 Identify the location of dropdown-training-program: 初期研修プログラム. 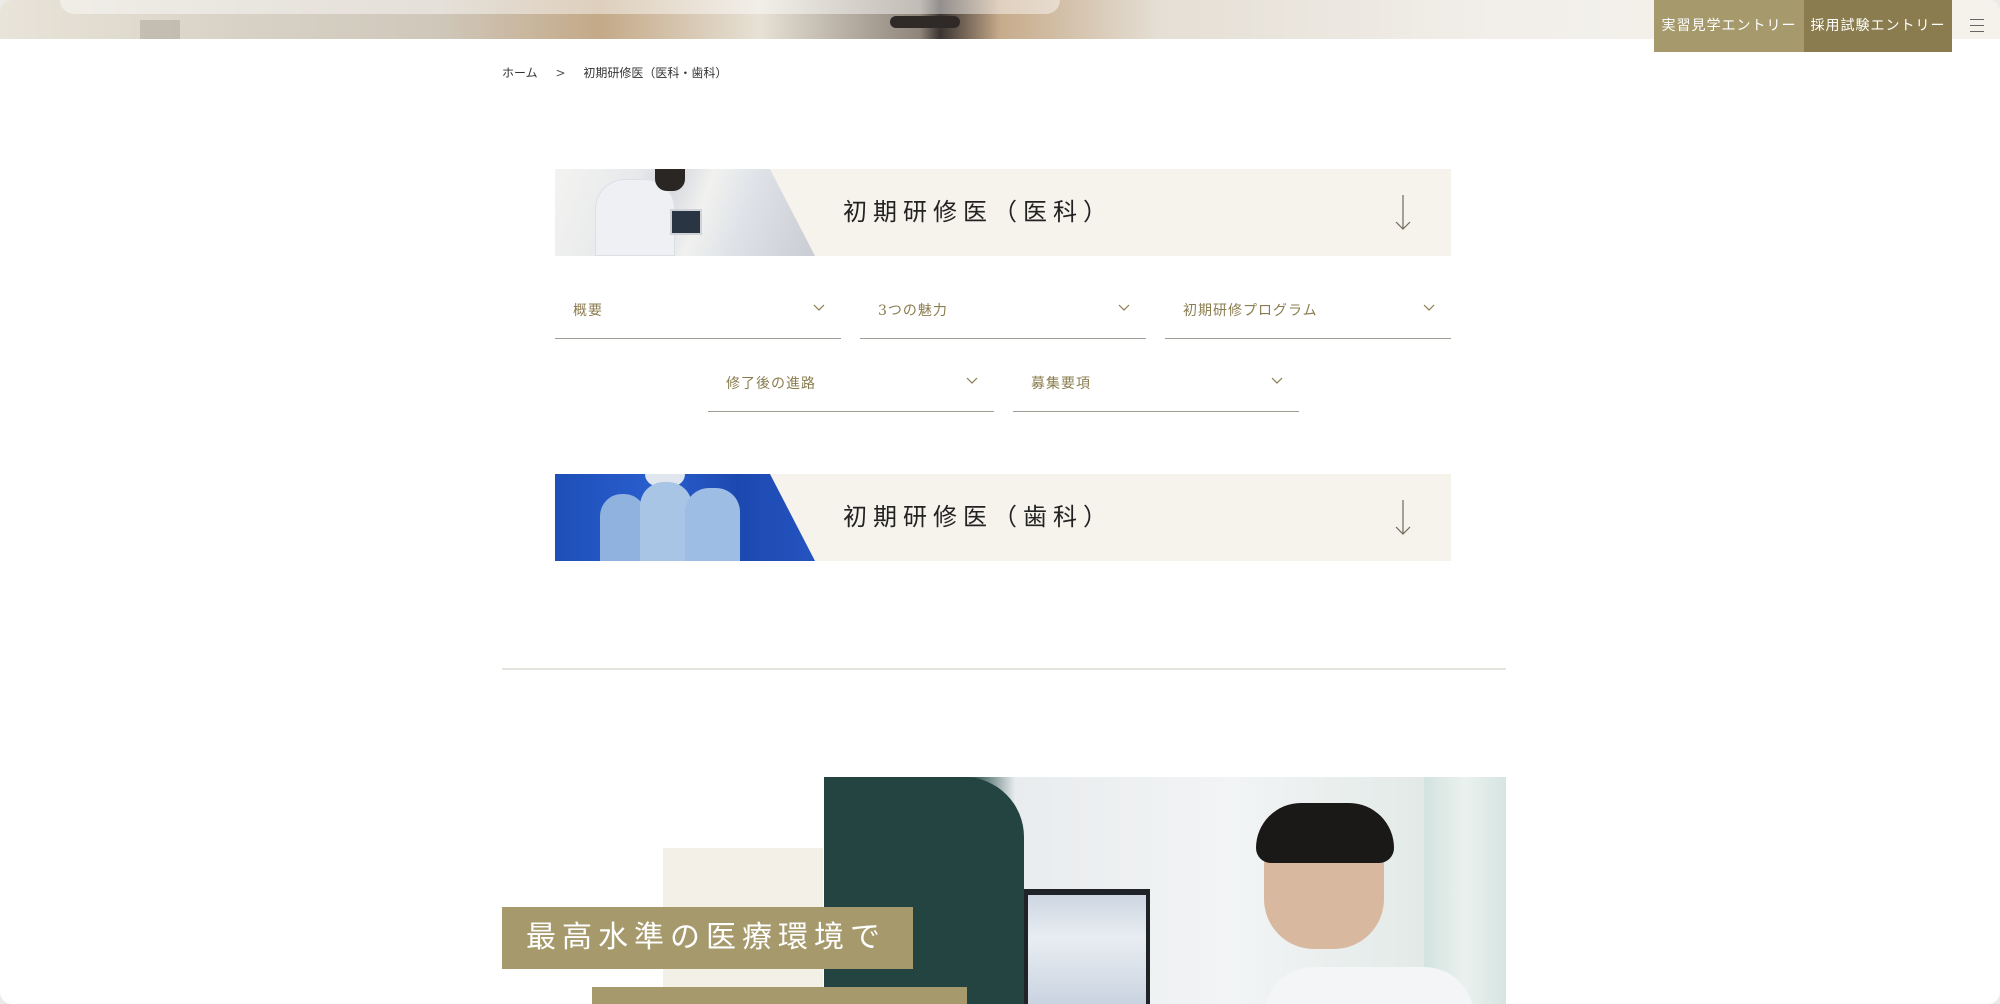
(1308, 313).